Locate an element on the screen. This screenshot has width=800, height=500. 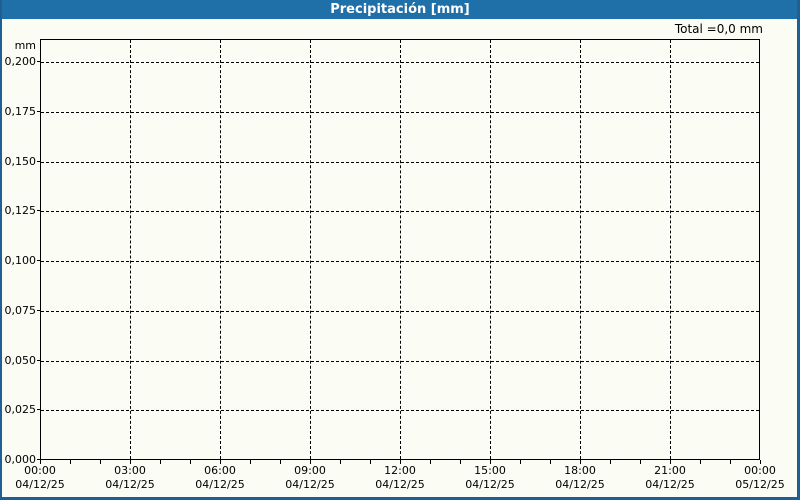
total-label: Total =0,0 mm is located at coordinates (718, 29).